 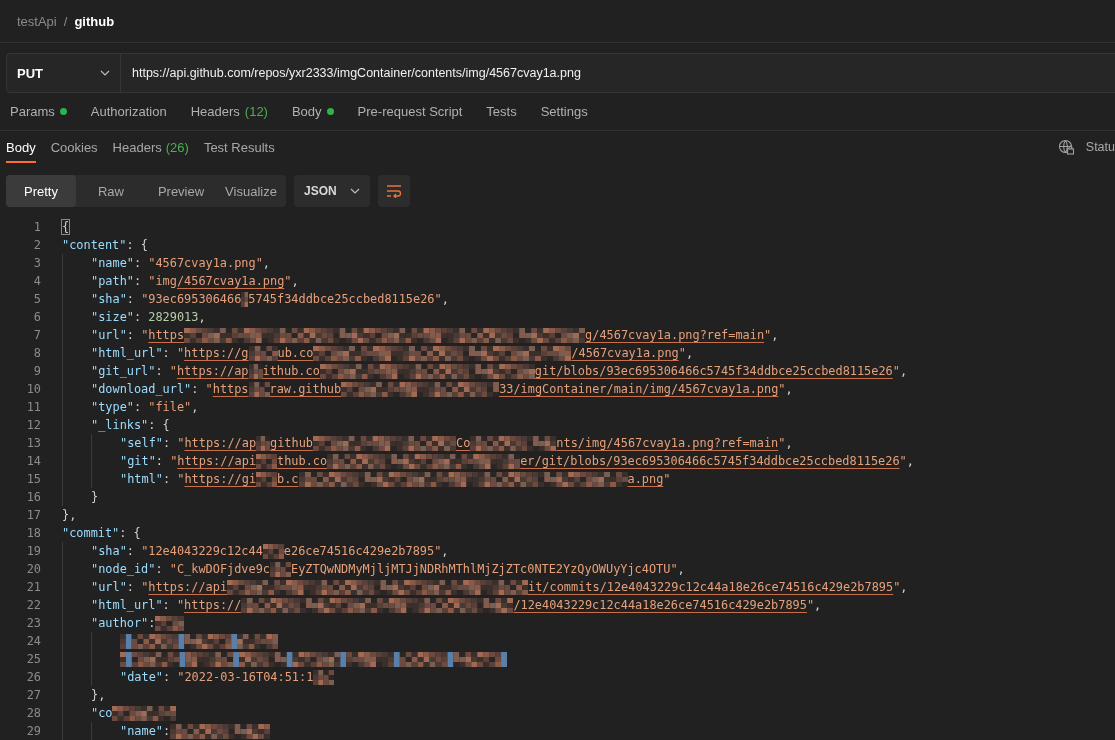 What do you see at coordinates (33, 695) in the screenshot?
I see `line-number: 27` at bounding box center [33, 695].